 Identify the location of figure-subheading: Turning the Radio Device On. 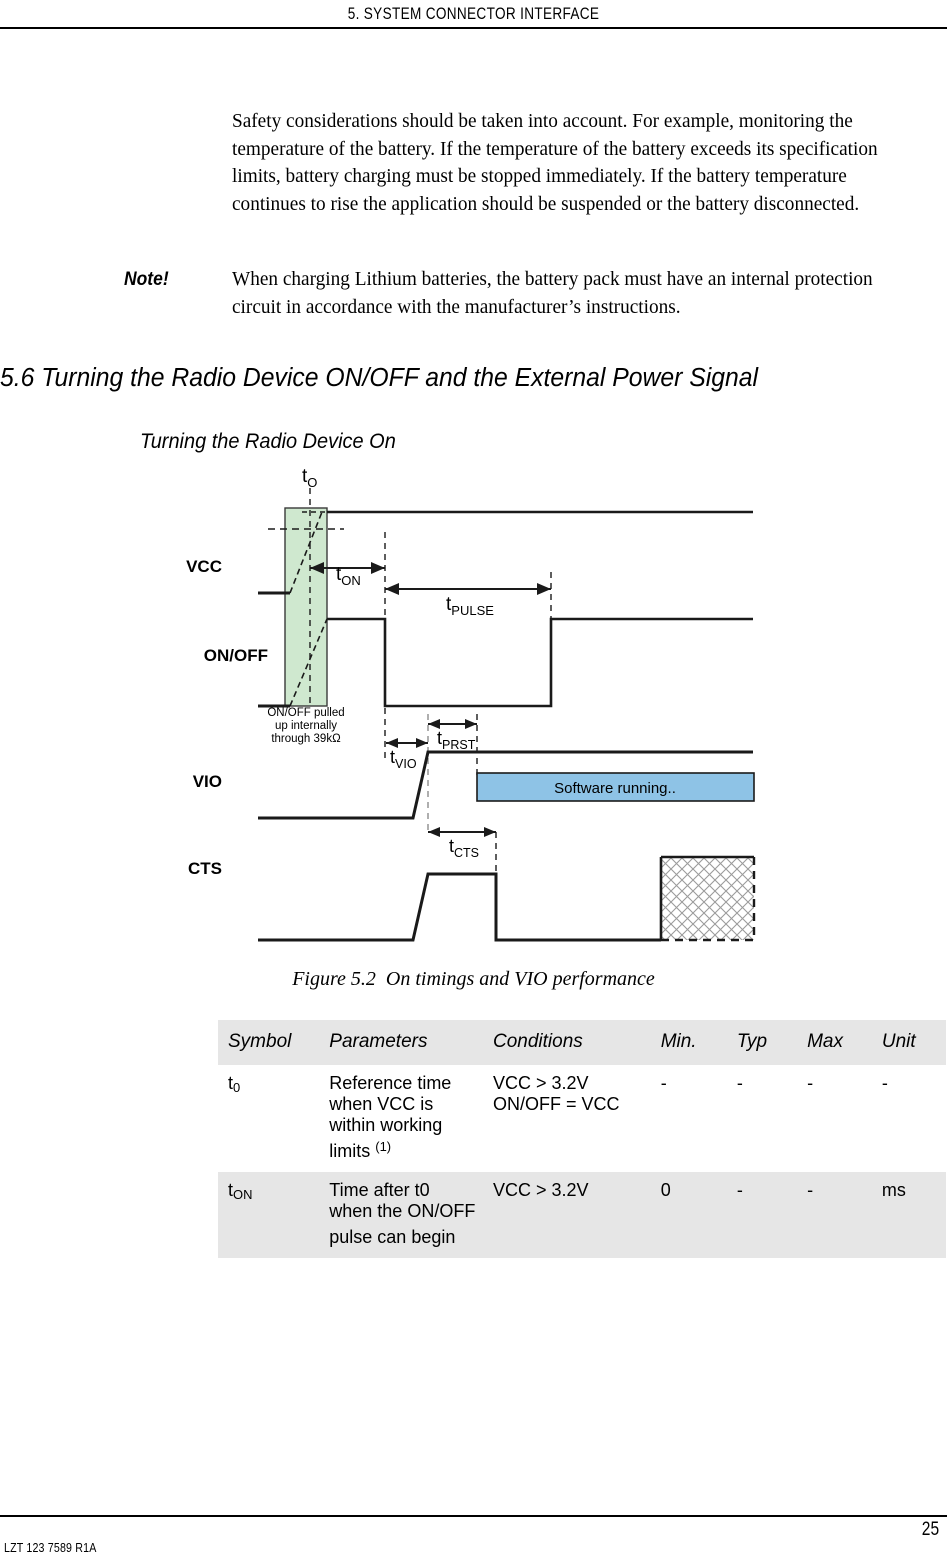
(268, 441).